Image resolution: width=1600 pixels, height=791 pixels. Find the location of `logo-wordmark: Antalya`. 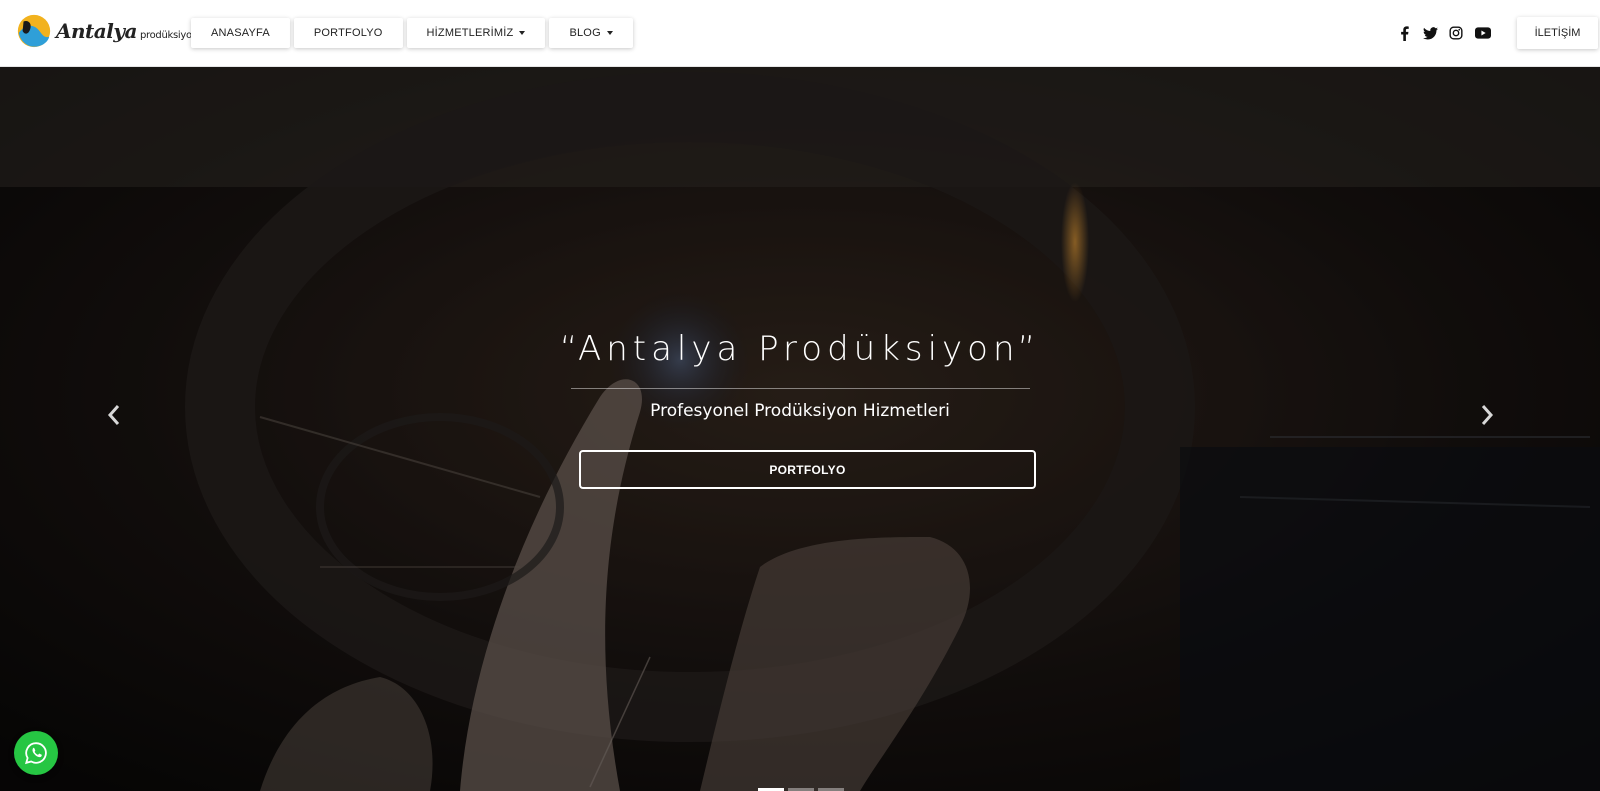

logo-wordmark: Antalya is located at coordinates (96, 31).